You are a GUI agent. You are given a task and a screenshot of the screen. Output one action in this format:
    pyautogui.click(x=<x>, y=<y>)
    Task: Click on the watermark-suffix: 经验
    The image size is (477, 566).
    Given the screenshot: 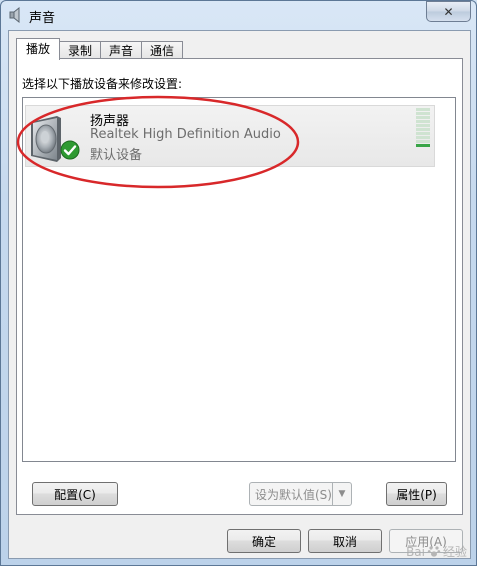 What is the action you would take?
    pyautogui.click(x=454, y=552)
    